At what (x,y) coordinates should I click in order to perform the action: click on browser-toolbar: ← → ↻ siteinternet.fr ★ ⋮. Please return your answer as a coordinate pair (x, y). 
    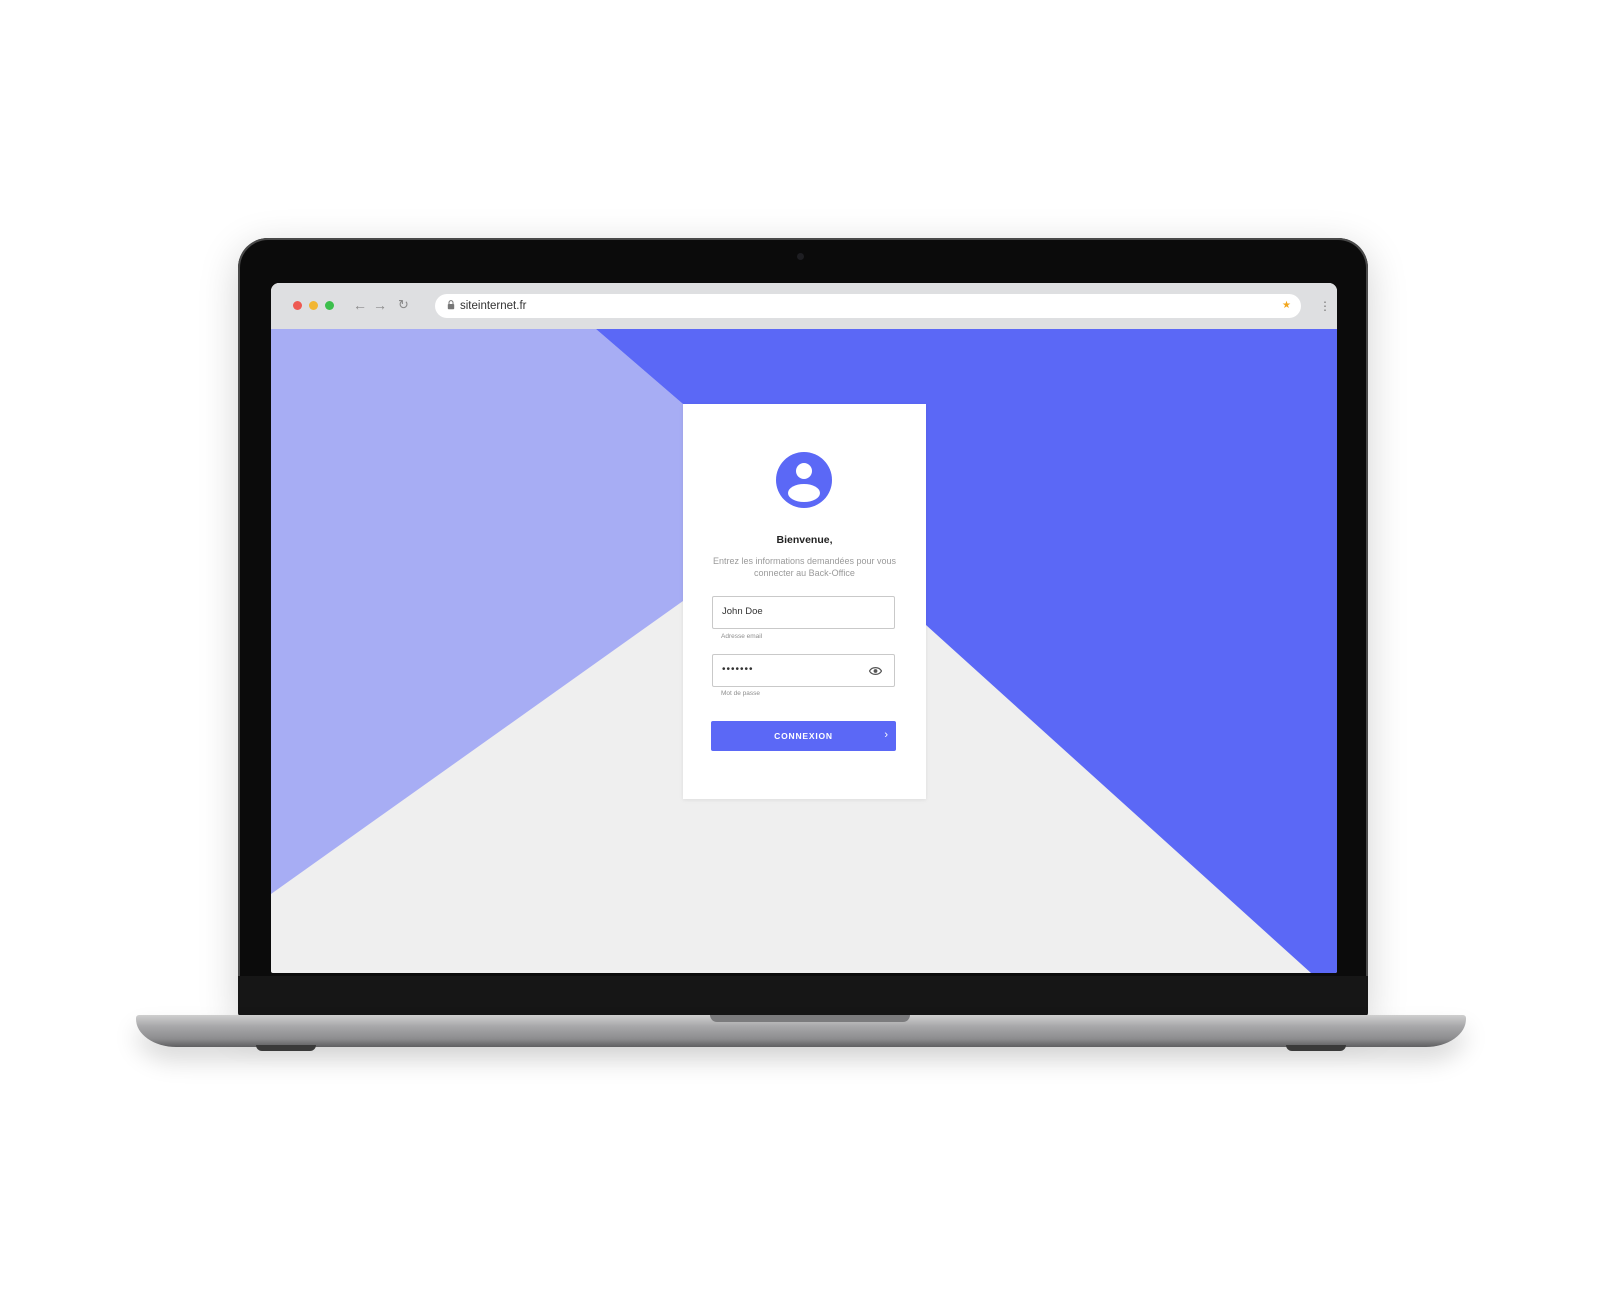
    Looking at the image, I should click on (804, 306).